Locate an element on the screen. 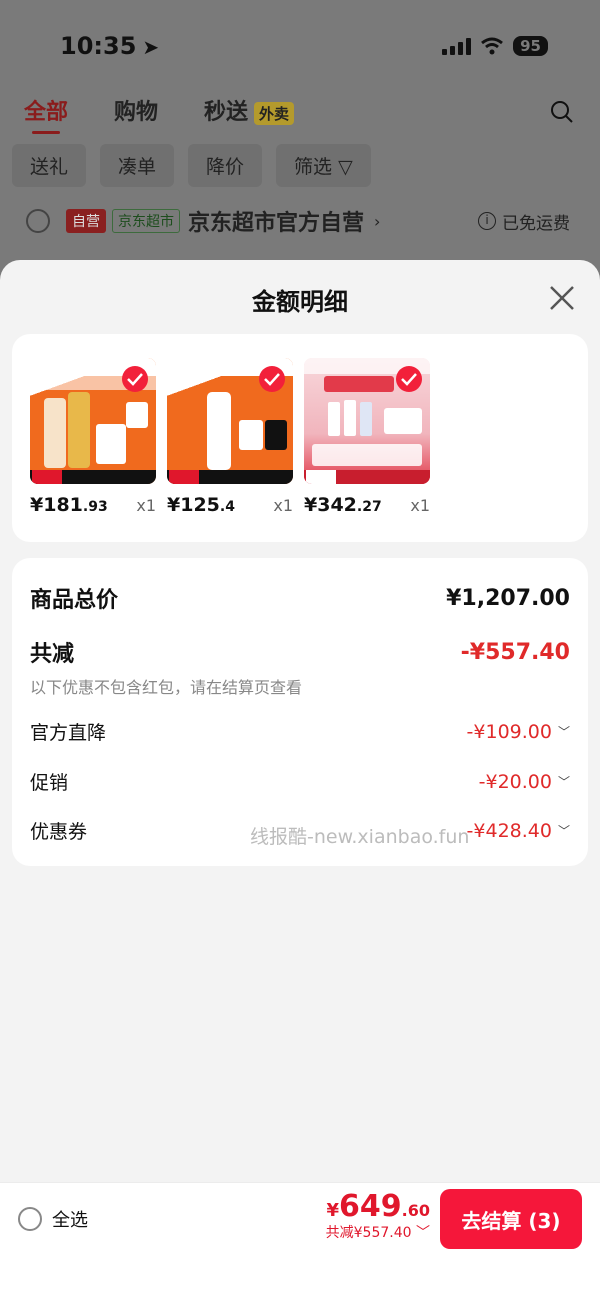 The image size is (600, 1304). product-price-dec: .93 is located at coordinates (95, 507).